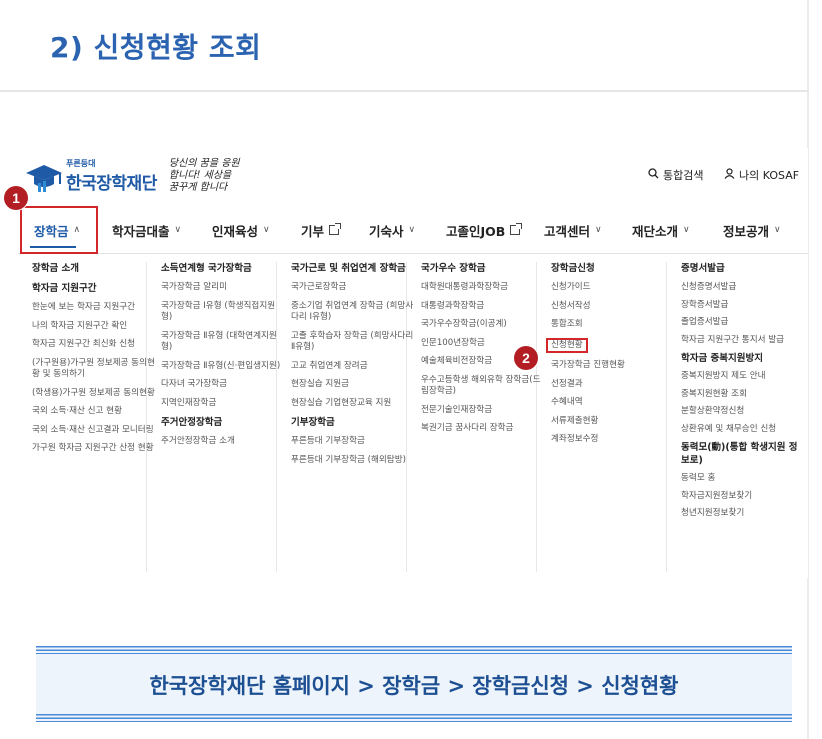 The image size is (822, 739). What do you see at coordinates (223, 404) in the screenshot?
I see `menu-link: 지역인재장학금` at bounding box center [223, 404].